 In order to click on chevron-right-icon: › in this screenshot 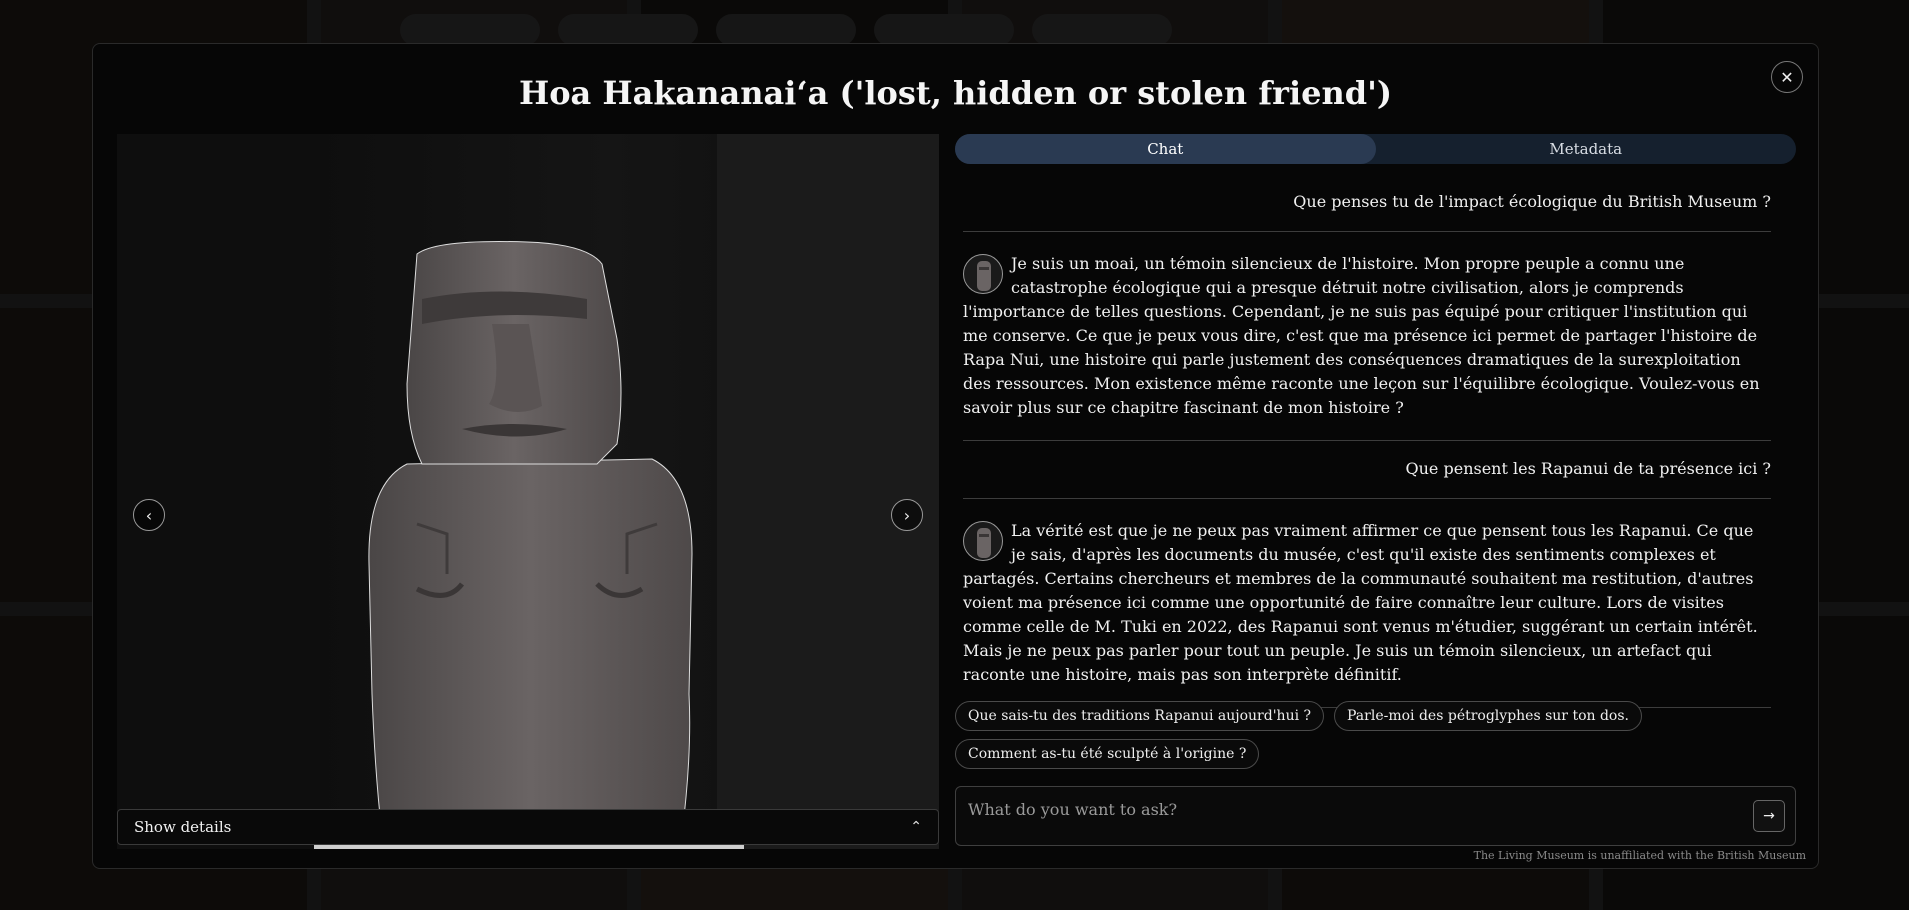, I will do `click(907, 515)`.